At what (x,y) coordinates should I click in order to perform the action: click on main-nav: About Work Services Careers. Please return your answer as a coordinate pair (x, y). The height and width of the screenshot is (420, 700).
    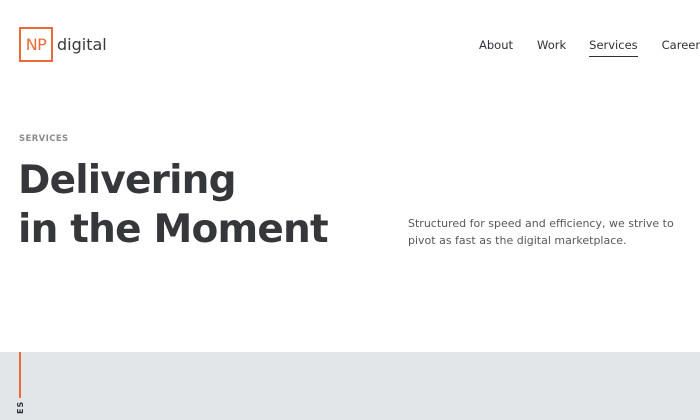
    Looking at the image, I should click on (589, 47).